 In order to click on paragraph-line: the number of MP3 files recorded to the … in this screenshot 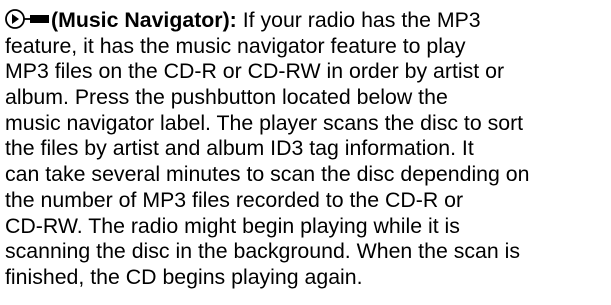, I will do `click(234, 199)`.